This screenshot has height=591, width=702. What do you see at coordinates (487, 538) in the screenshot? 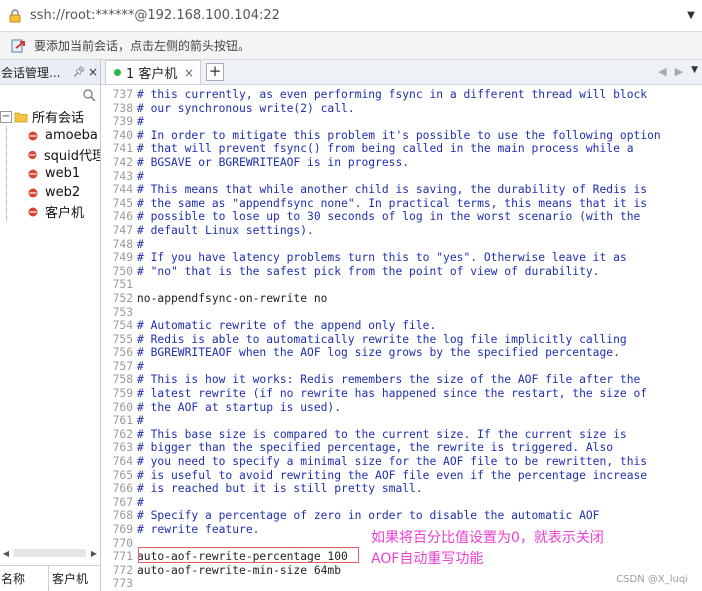
I see `annotation-line-1: 如果将百分比值设置为0，就表示关闭` at bounding box center [487, 538].